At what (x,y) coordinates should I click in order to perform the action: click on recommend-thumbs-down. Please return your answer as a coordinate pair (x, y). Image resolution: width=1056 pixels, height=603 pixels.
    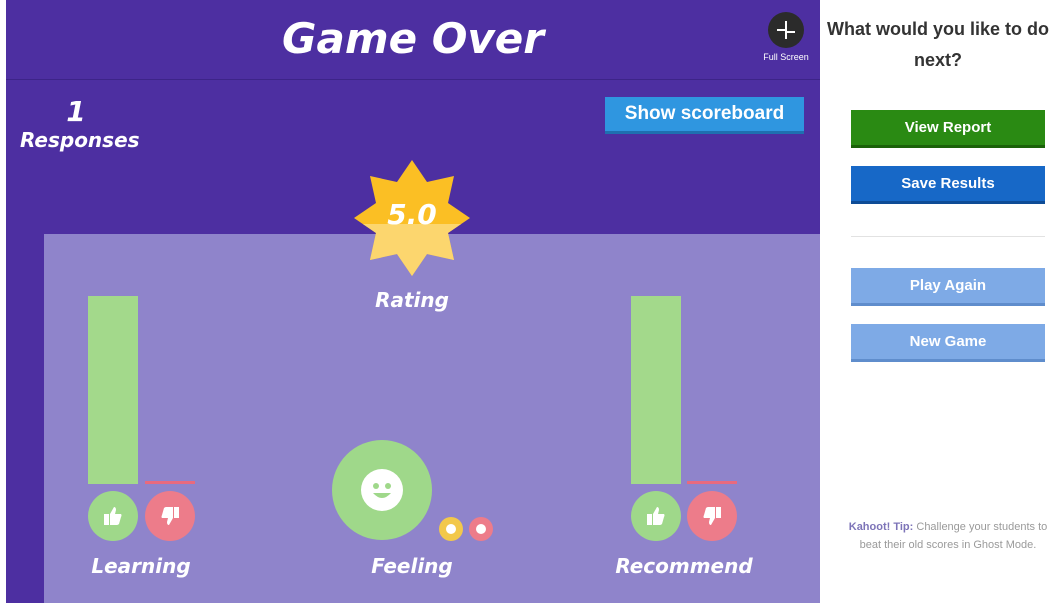
    Looking at the image, I should click on (712, 516).